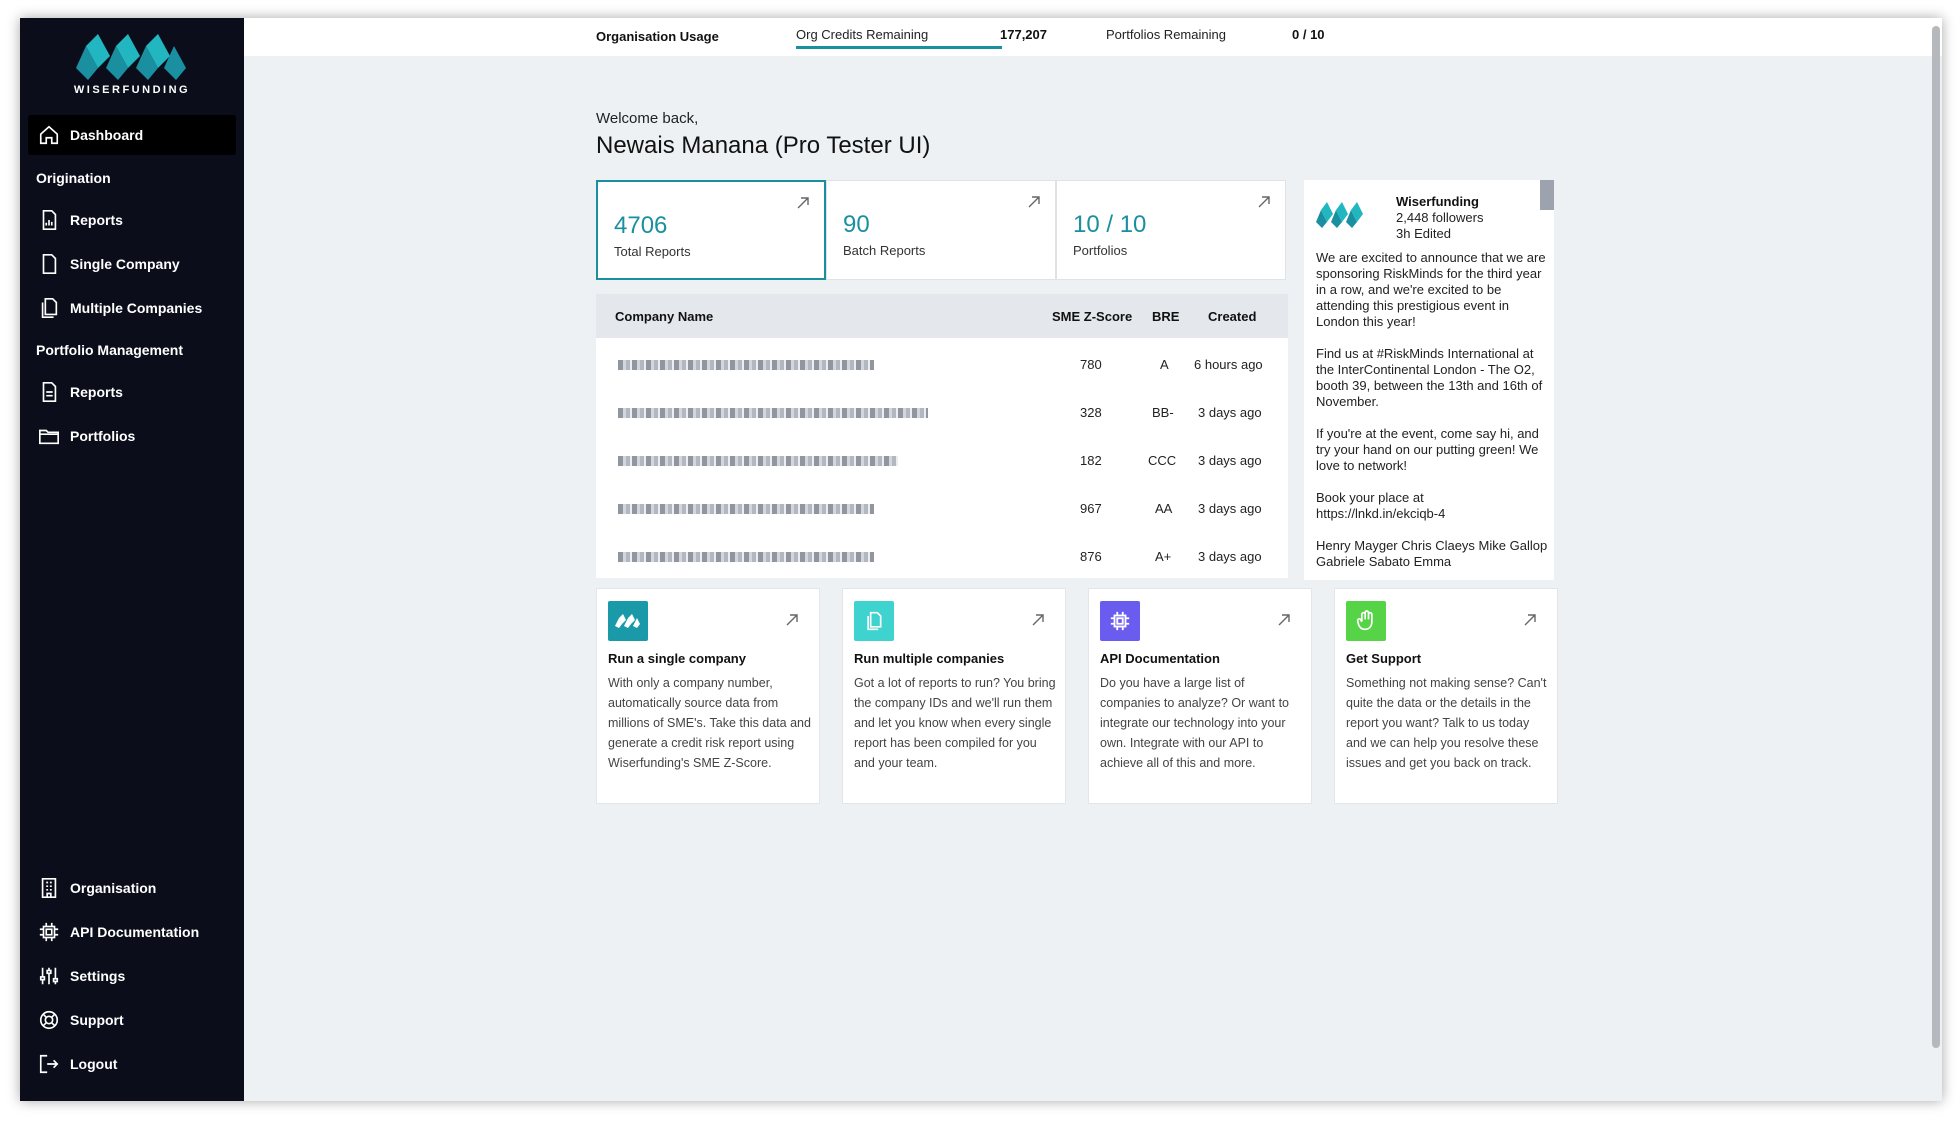 The height and width of the screenshot is (1125, 1960). I want to click on table-row: 780 A 6 hours ago, so click(942, 364).